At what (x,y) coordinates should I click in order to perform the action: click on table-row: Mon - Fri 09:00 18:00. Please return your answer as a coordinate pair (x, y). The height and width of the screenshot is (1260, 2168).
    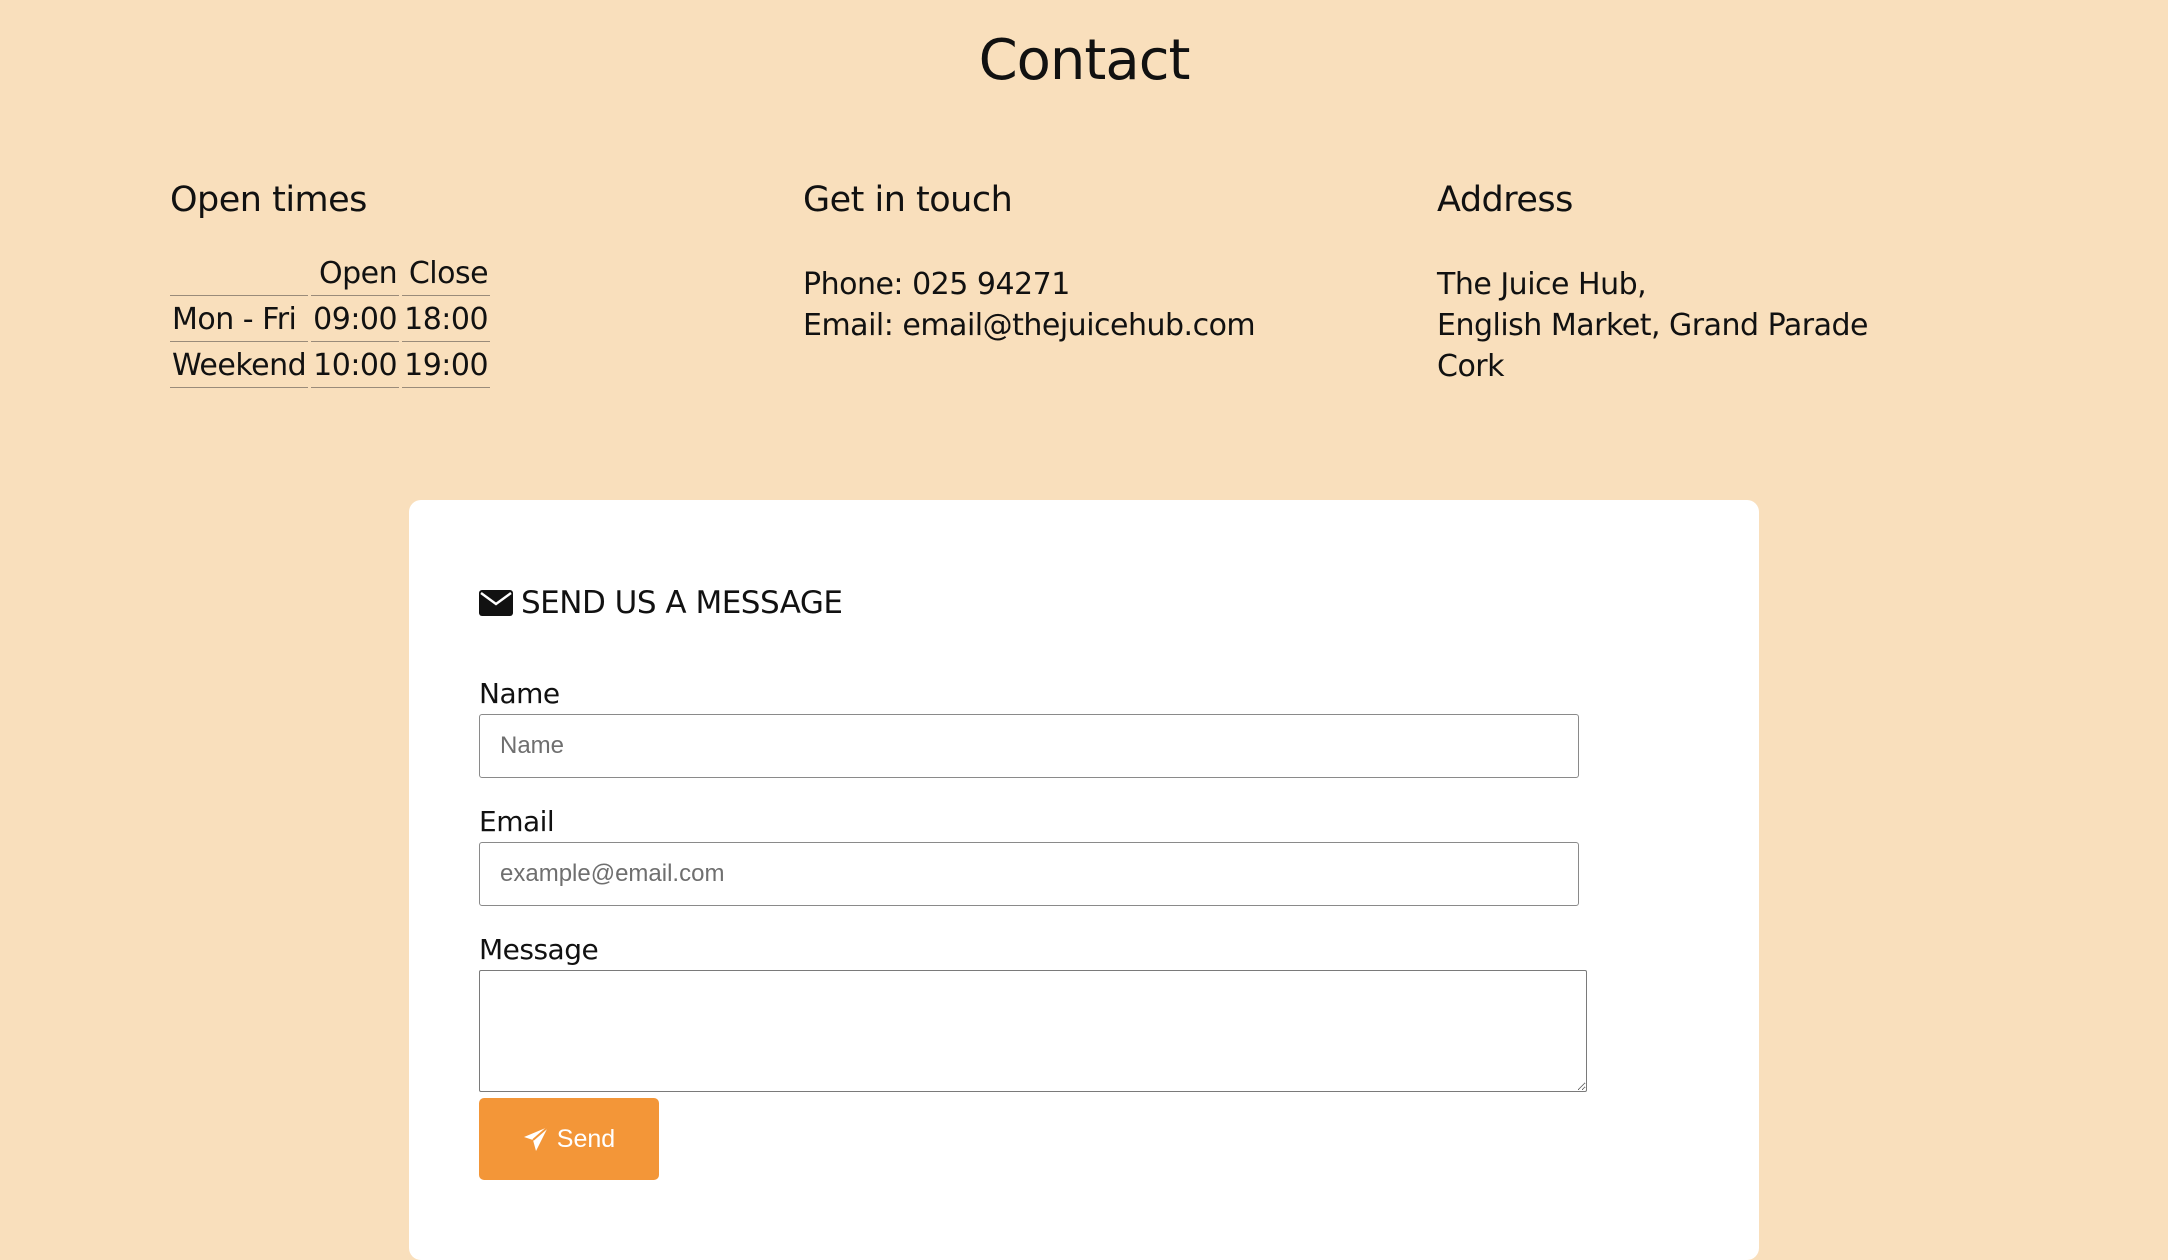
    Looking at the image, I should click on (330, 320).